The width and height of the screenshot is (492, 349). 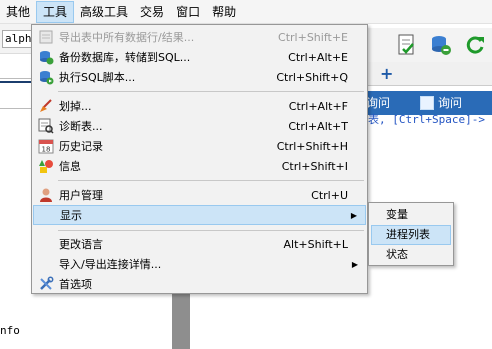 What do you see at coordinates (427, 103) in the screenshot?
I see `query-icon` at bounding box center [427, 103].